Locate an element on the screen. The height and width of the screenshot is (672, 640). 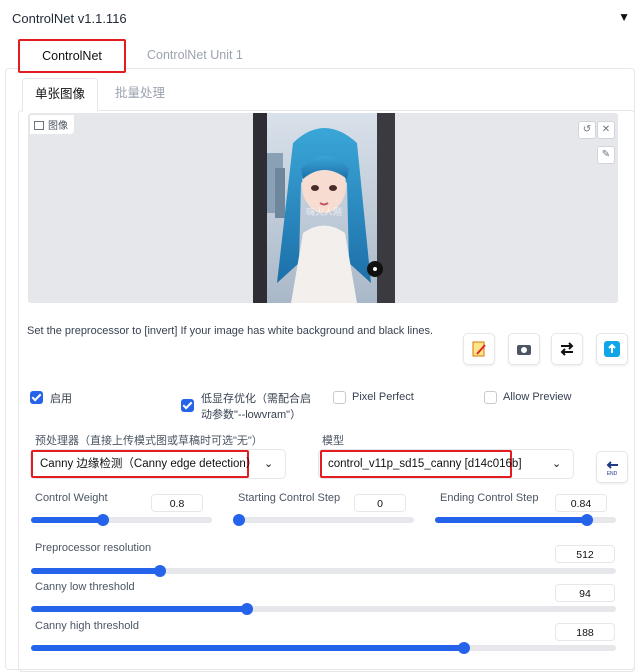
watermark-text: 嗨火人刚 is located at coordinates (324, 211).